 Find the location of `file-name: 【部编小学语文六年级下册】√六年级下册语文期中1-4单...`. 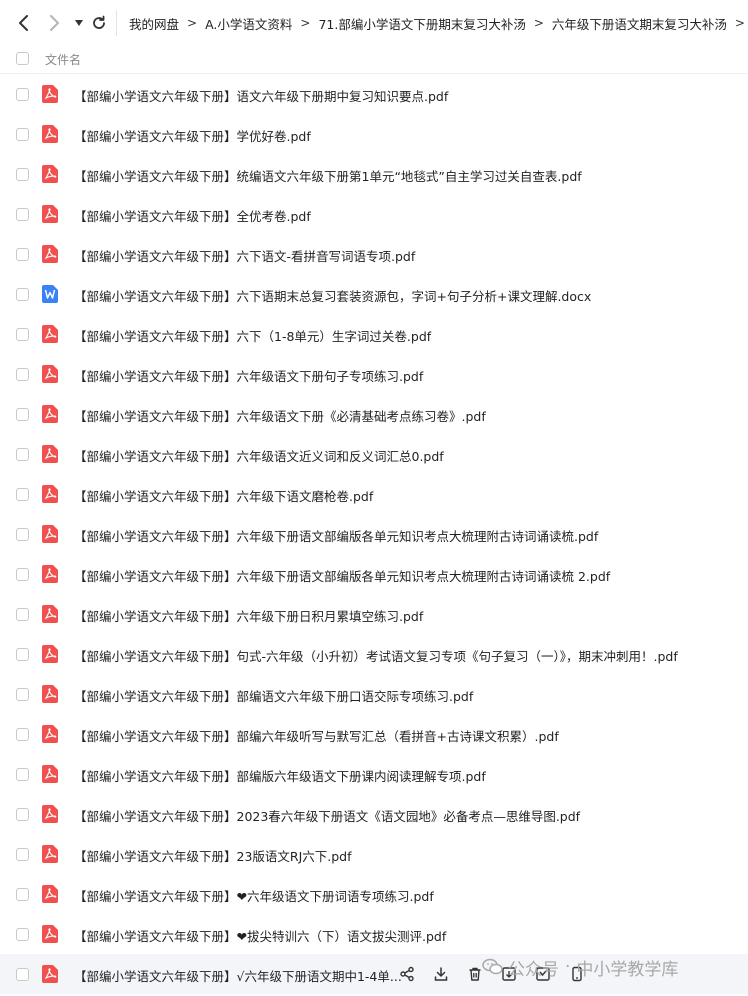

file-name: 【部编小学语文六年级下册】√六年级下册语文期中1-4单... is located at coordinates (238, 975).